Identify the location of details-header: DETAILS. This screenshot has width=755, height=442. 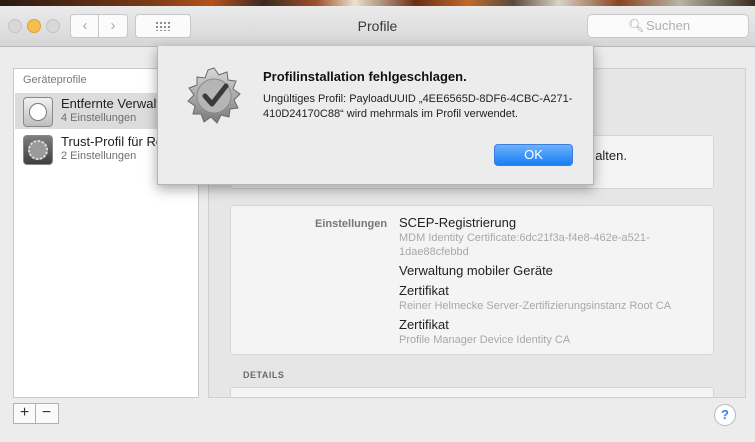
(264, 375).